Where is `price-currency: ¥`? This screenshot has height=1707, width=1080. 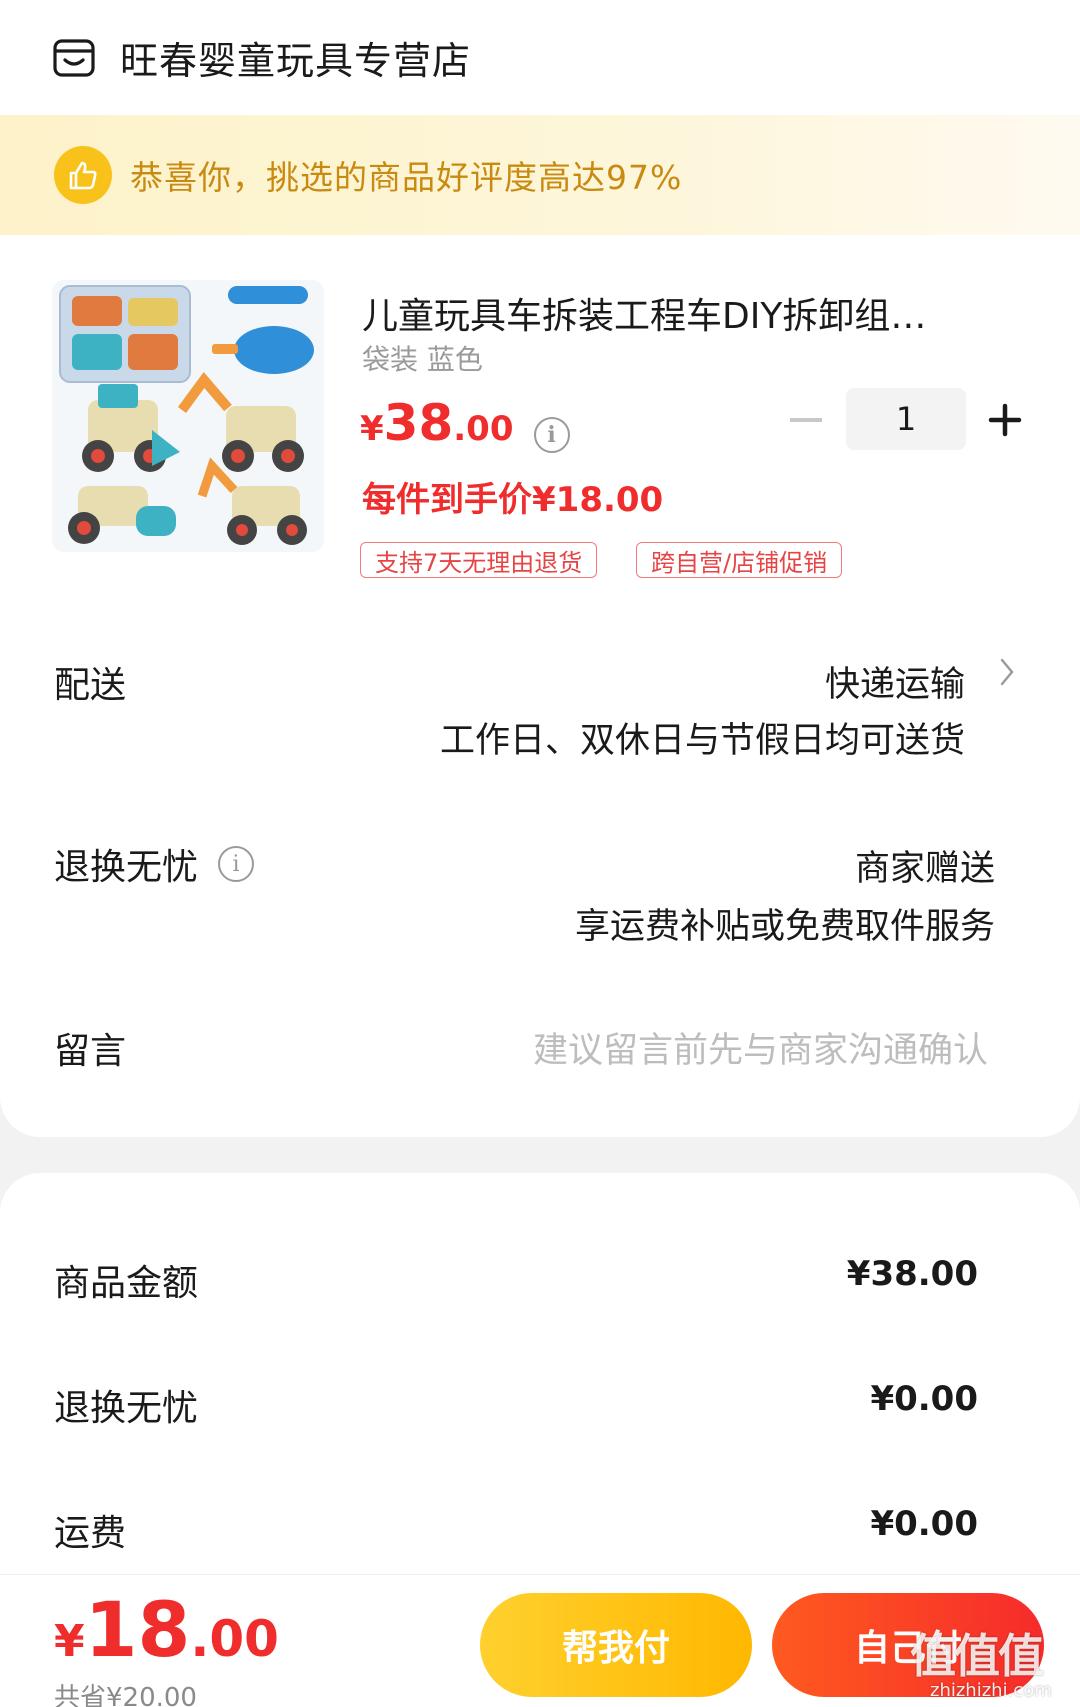
price-currency: ¥ is located at coordinates (372, 429).